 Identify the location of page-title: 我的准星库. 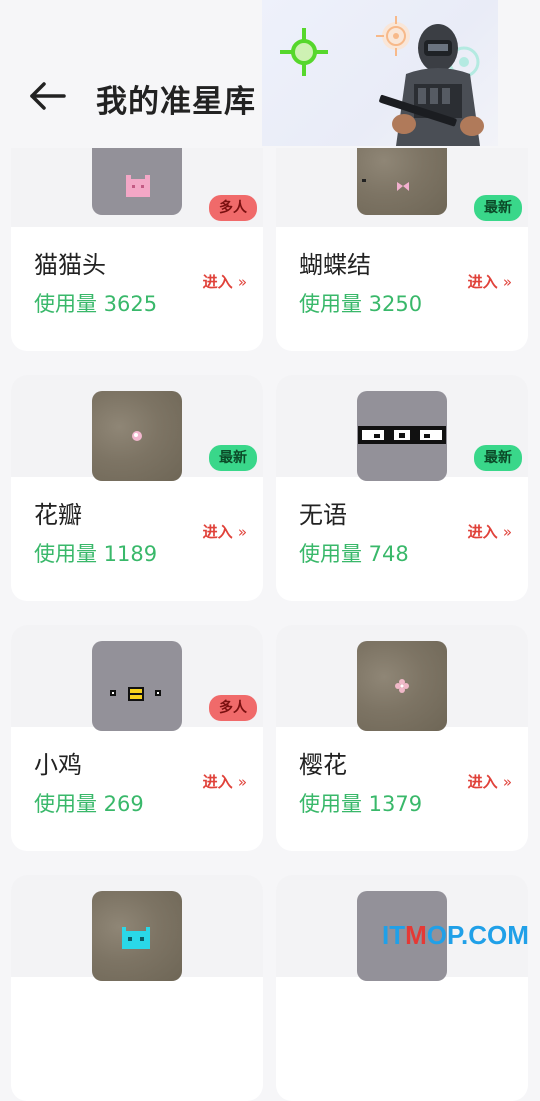
(176, 102).